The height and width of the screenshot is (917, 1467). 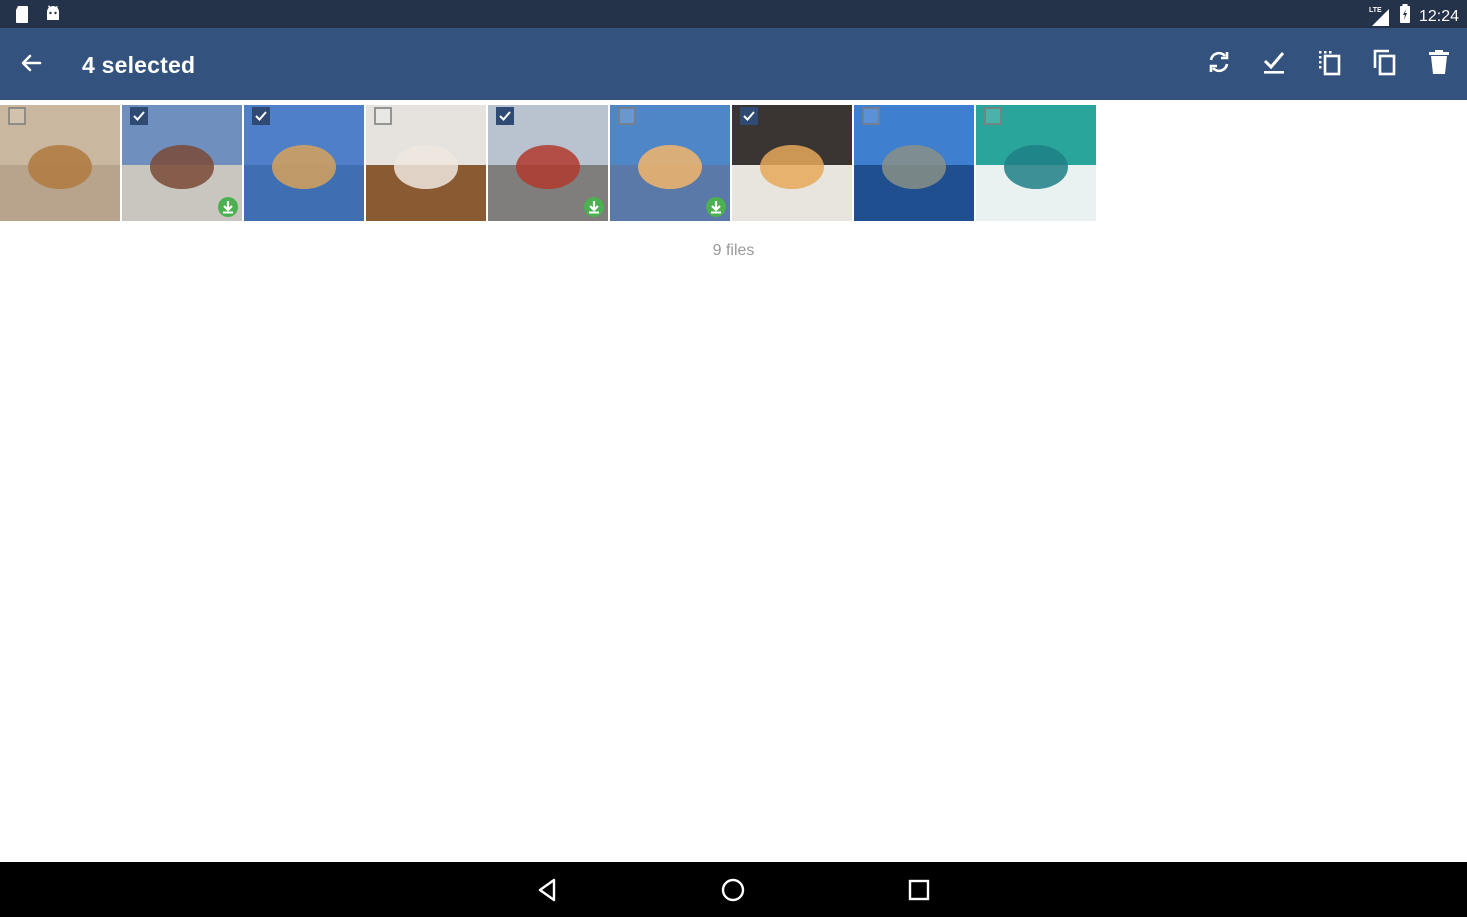 I want to click on back-triangle-icon, so click(x=548, y=893).